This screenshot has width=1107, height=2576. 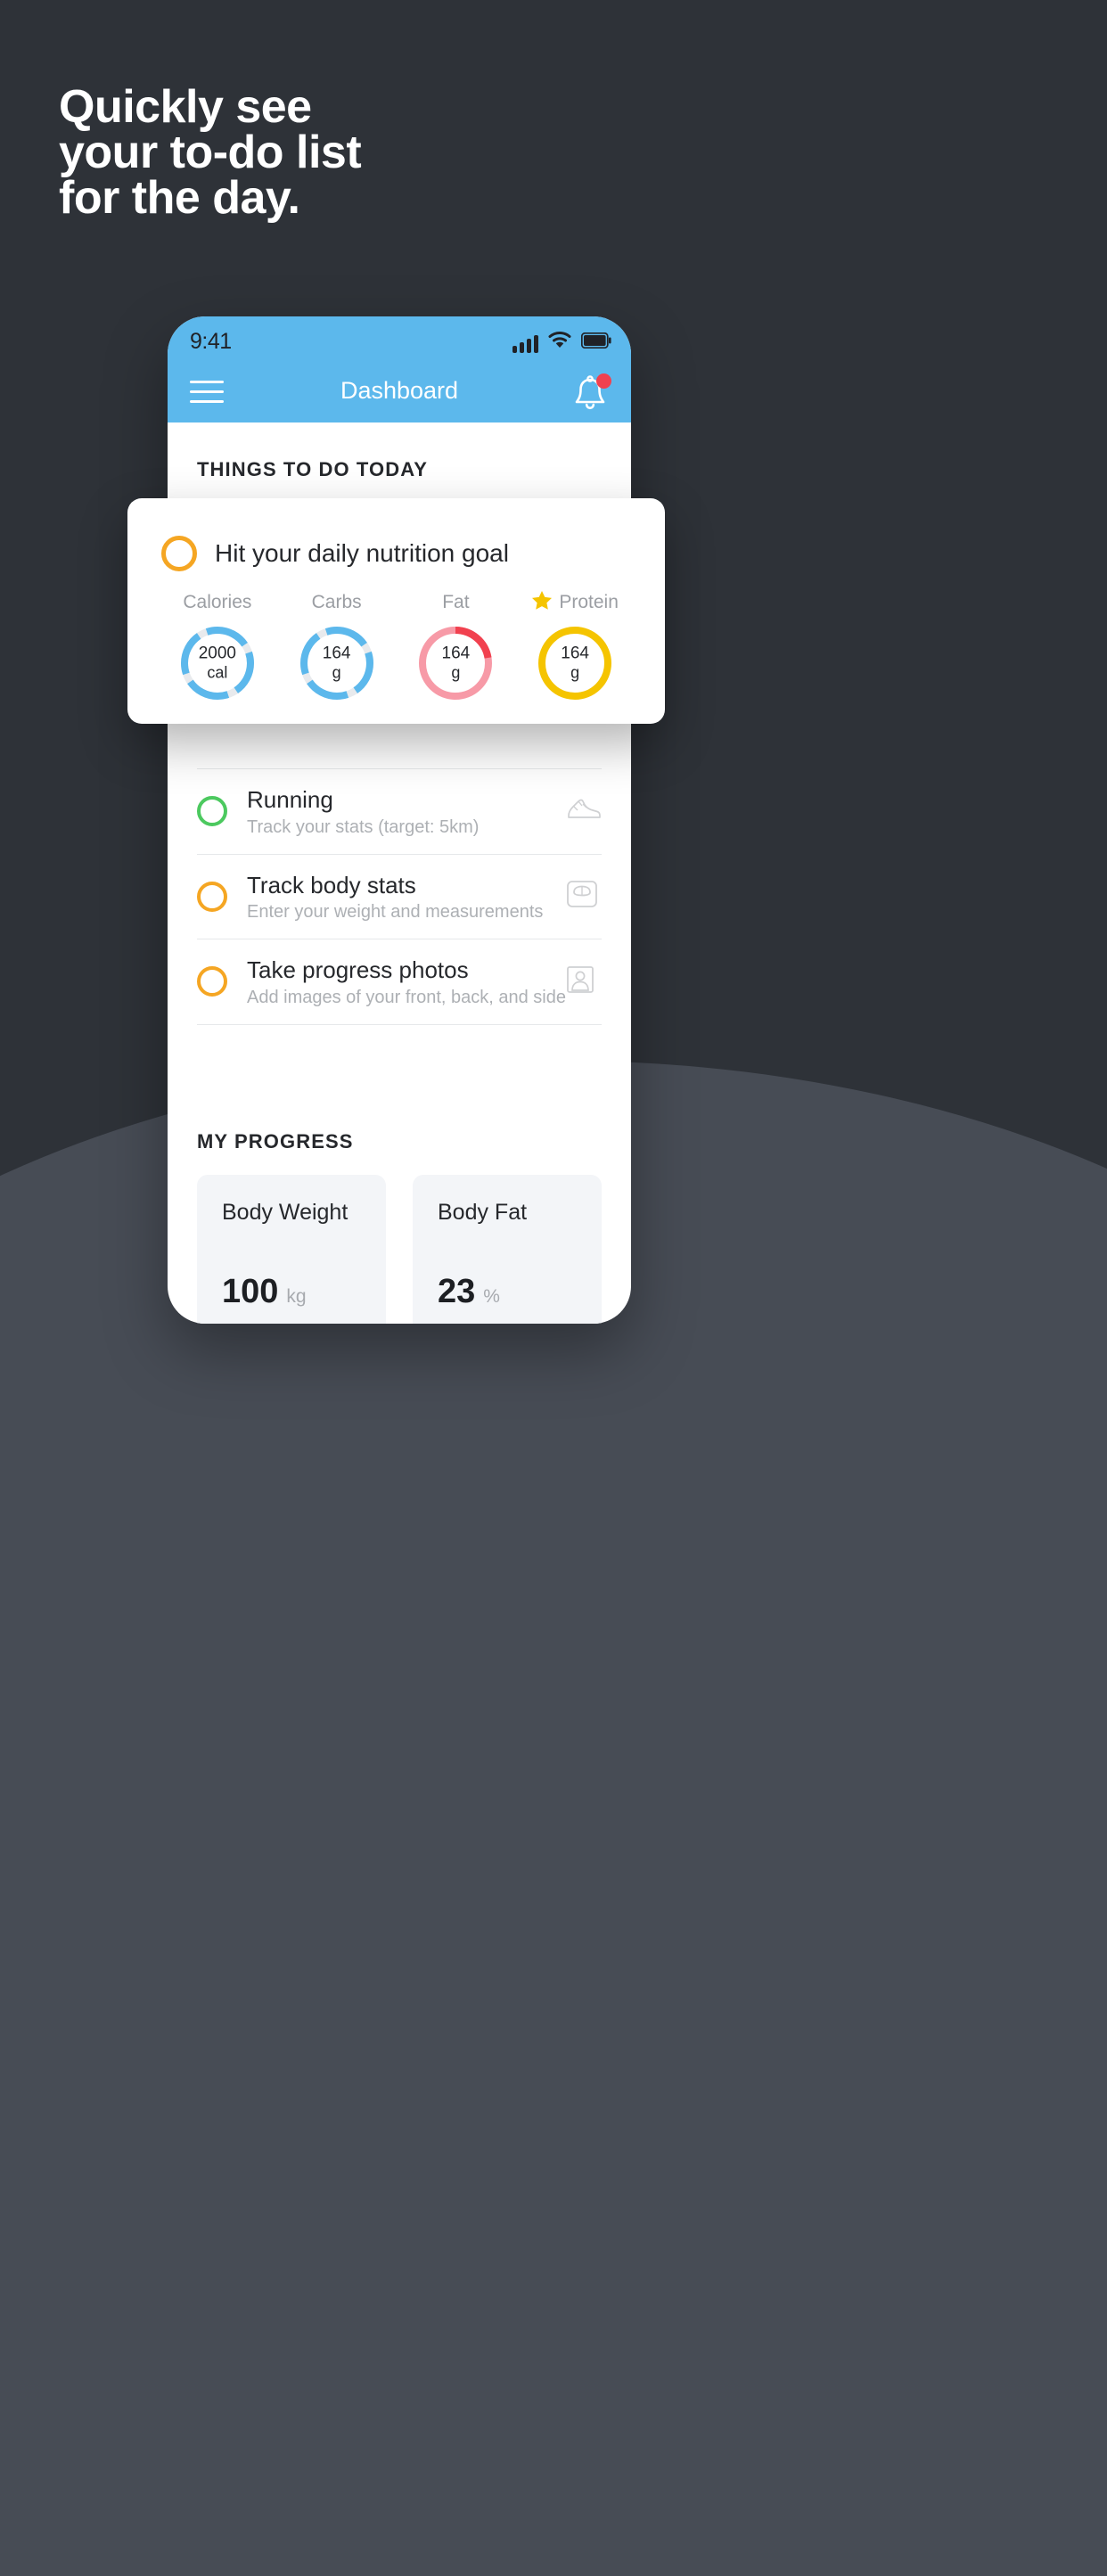 I want to click on headline-line-2: your to-do list, so click(x=210, y=152).